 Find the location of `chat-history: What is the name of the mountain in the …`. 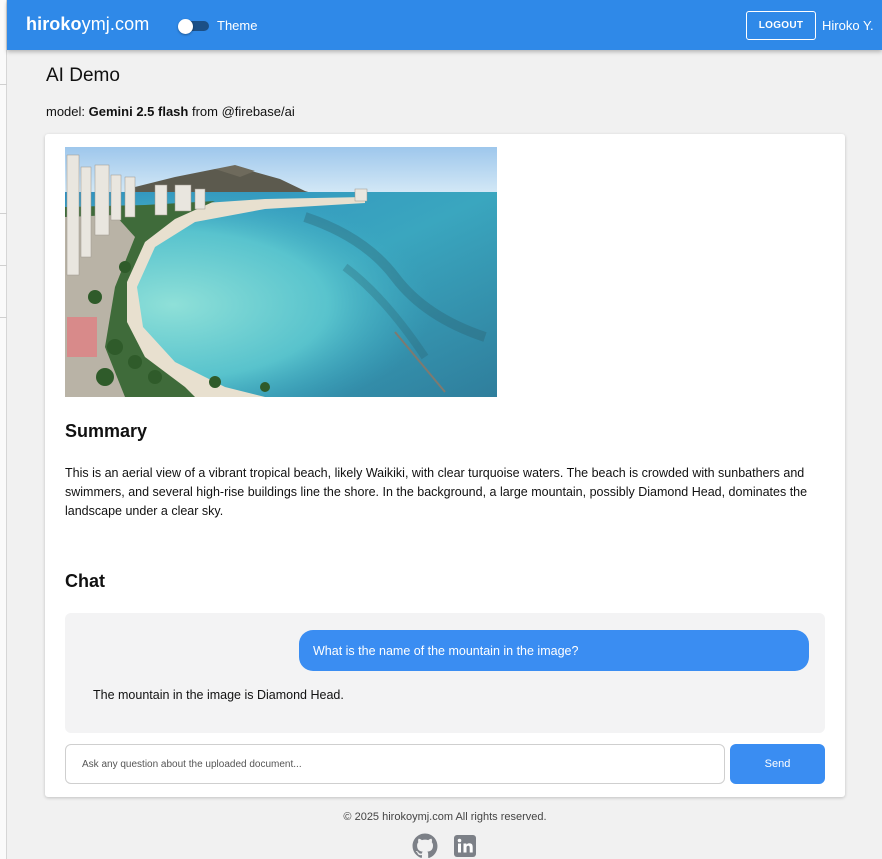

chat-history: What is the name of the mountain in the … is located at coordinates (445, 673).